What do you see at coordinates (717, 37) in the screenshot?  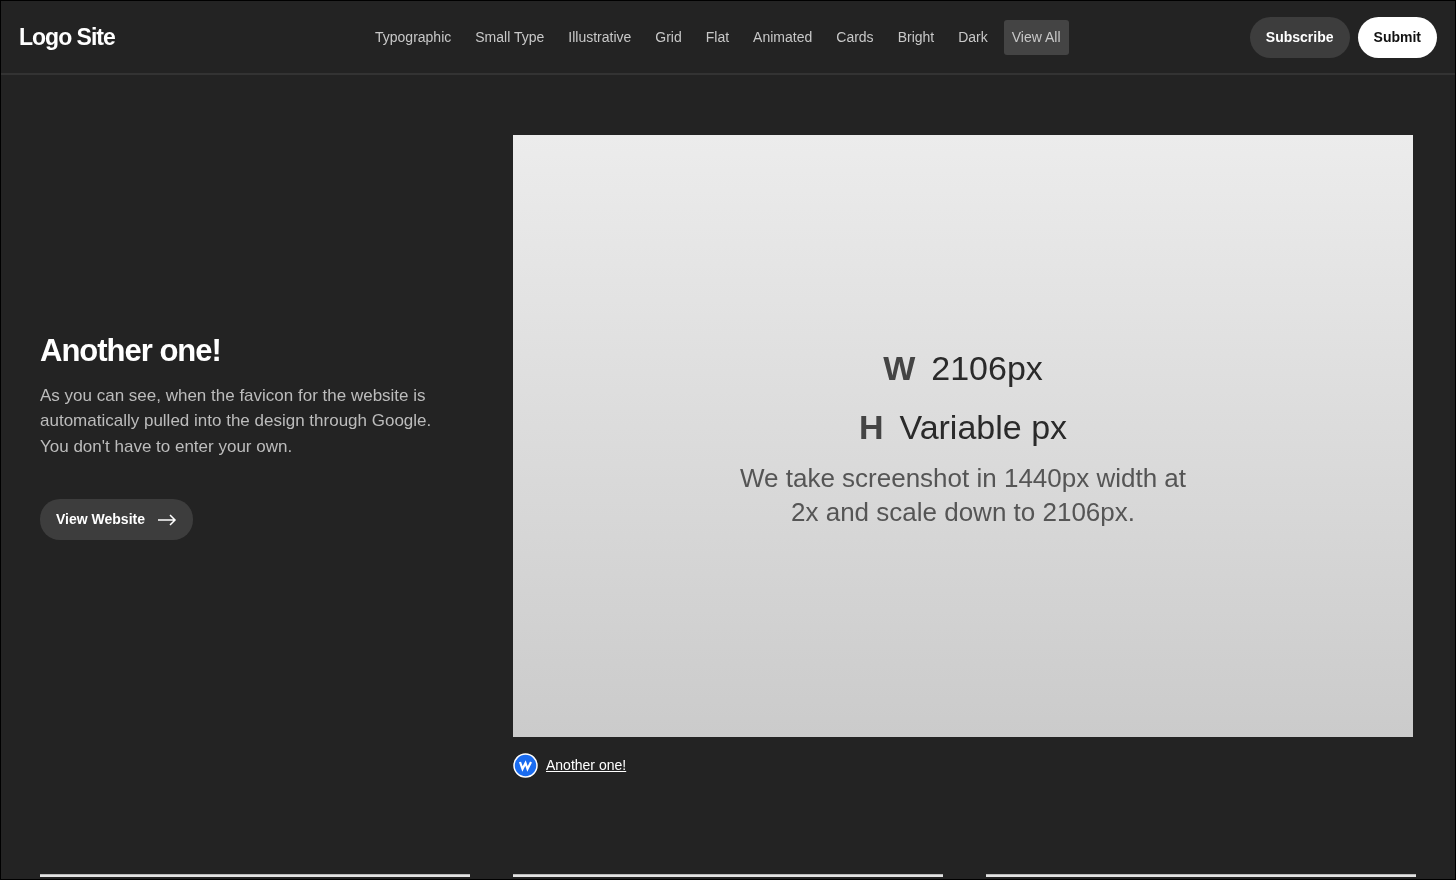 I see `nav-link: Flat` at bounding box center [717, 37].